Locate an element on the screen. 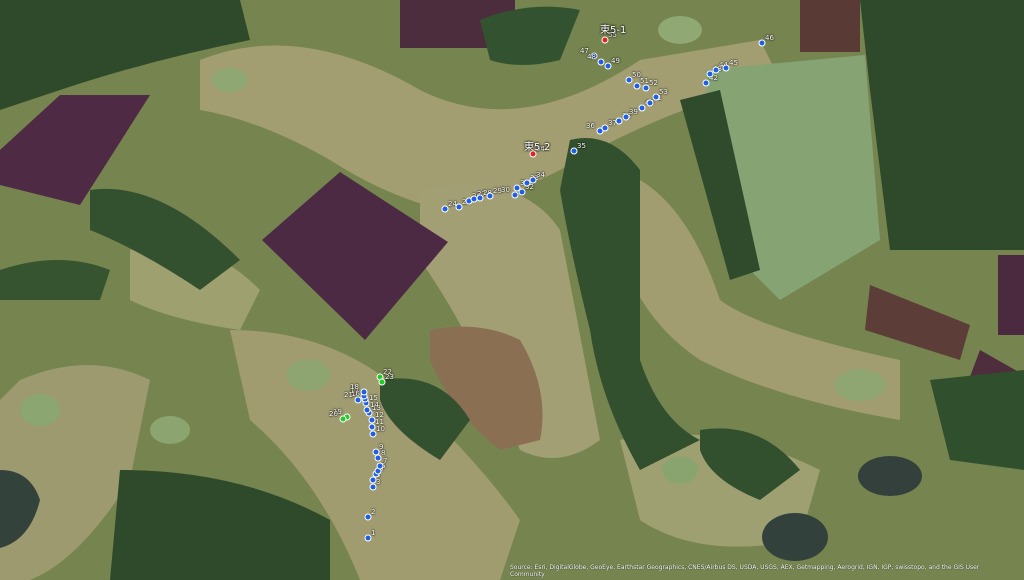 This screenshot has height=580, width=1024. survey-point-label: 7 is located at coordinates (385, 461).